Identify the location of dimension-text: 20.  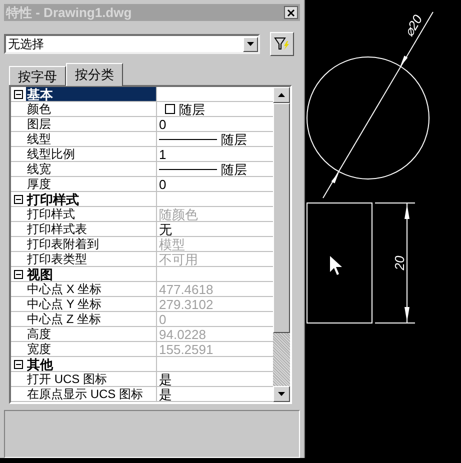
(399, 263).